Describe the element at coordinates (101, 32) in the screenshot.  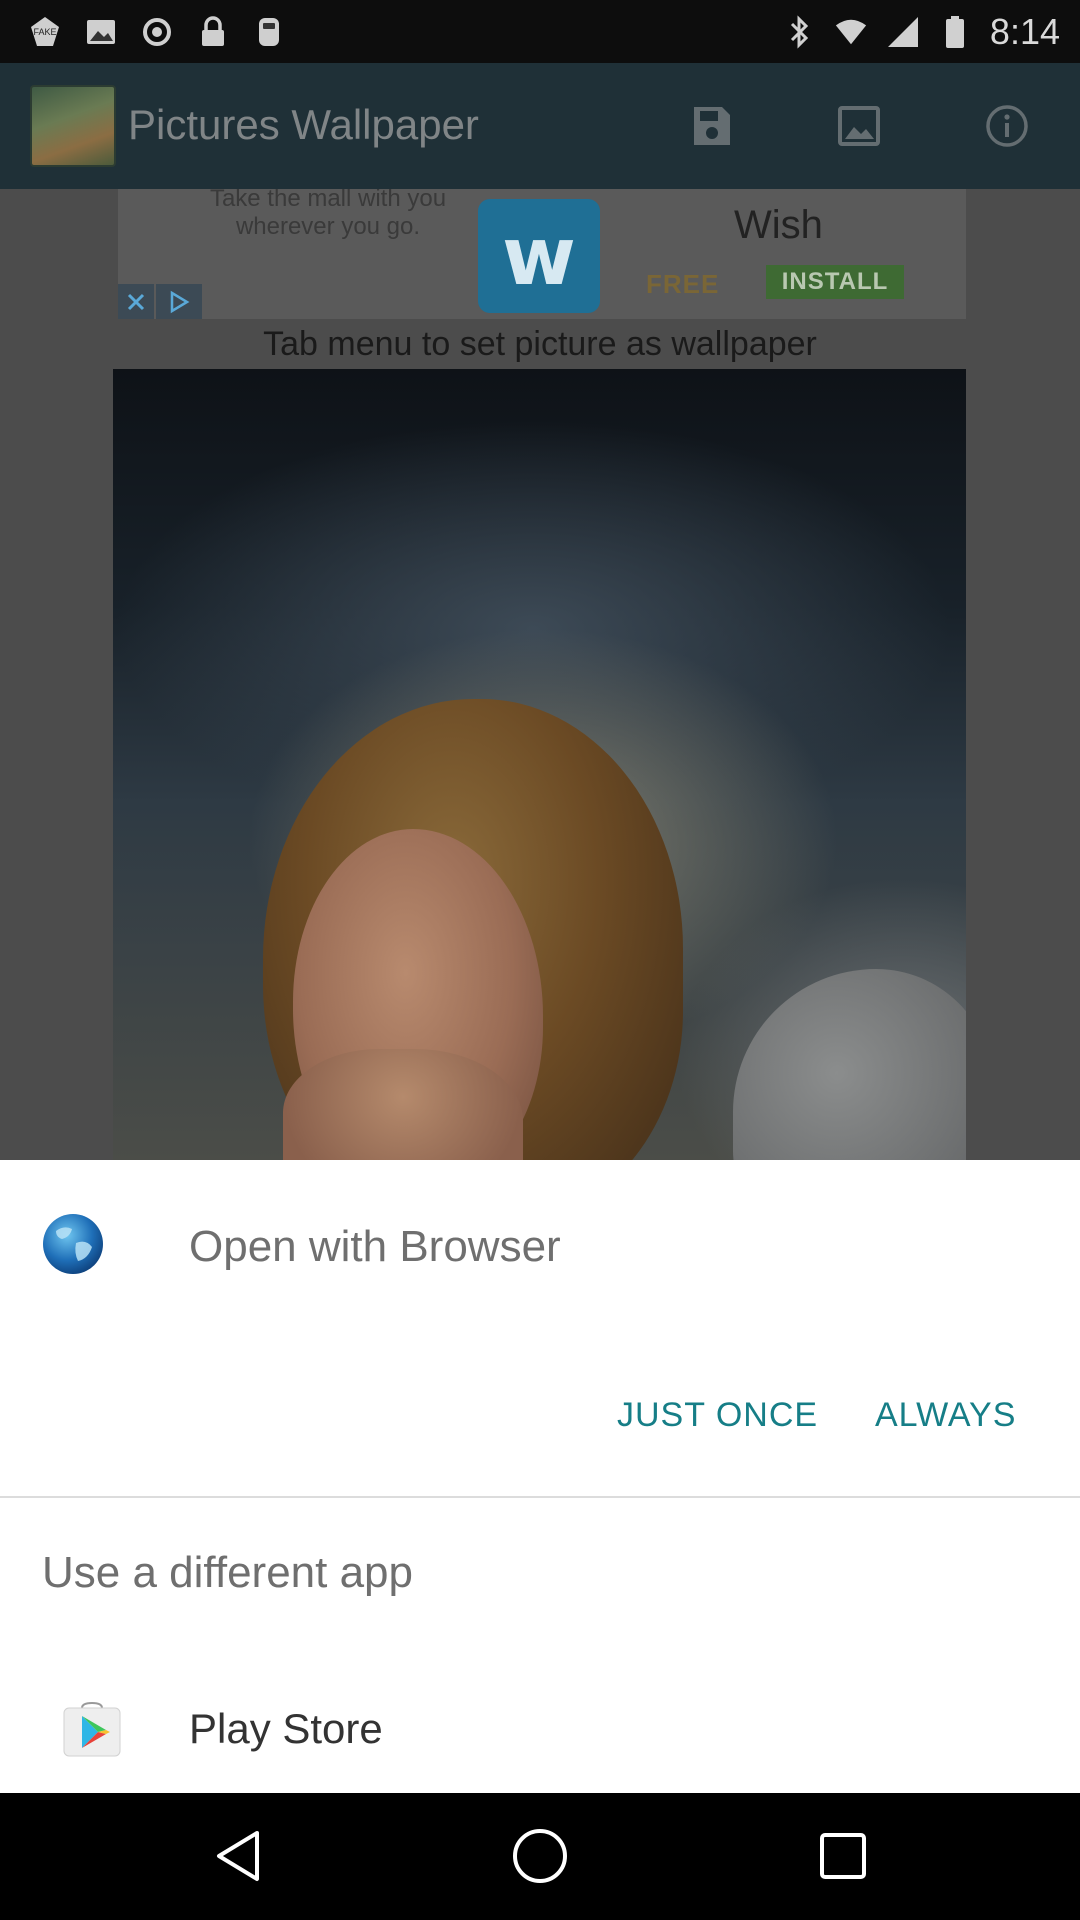
I see `photo-icon` at that location.